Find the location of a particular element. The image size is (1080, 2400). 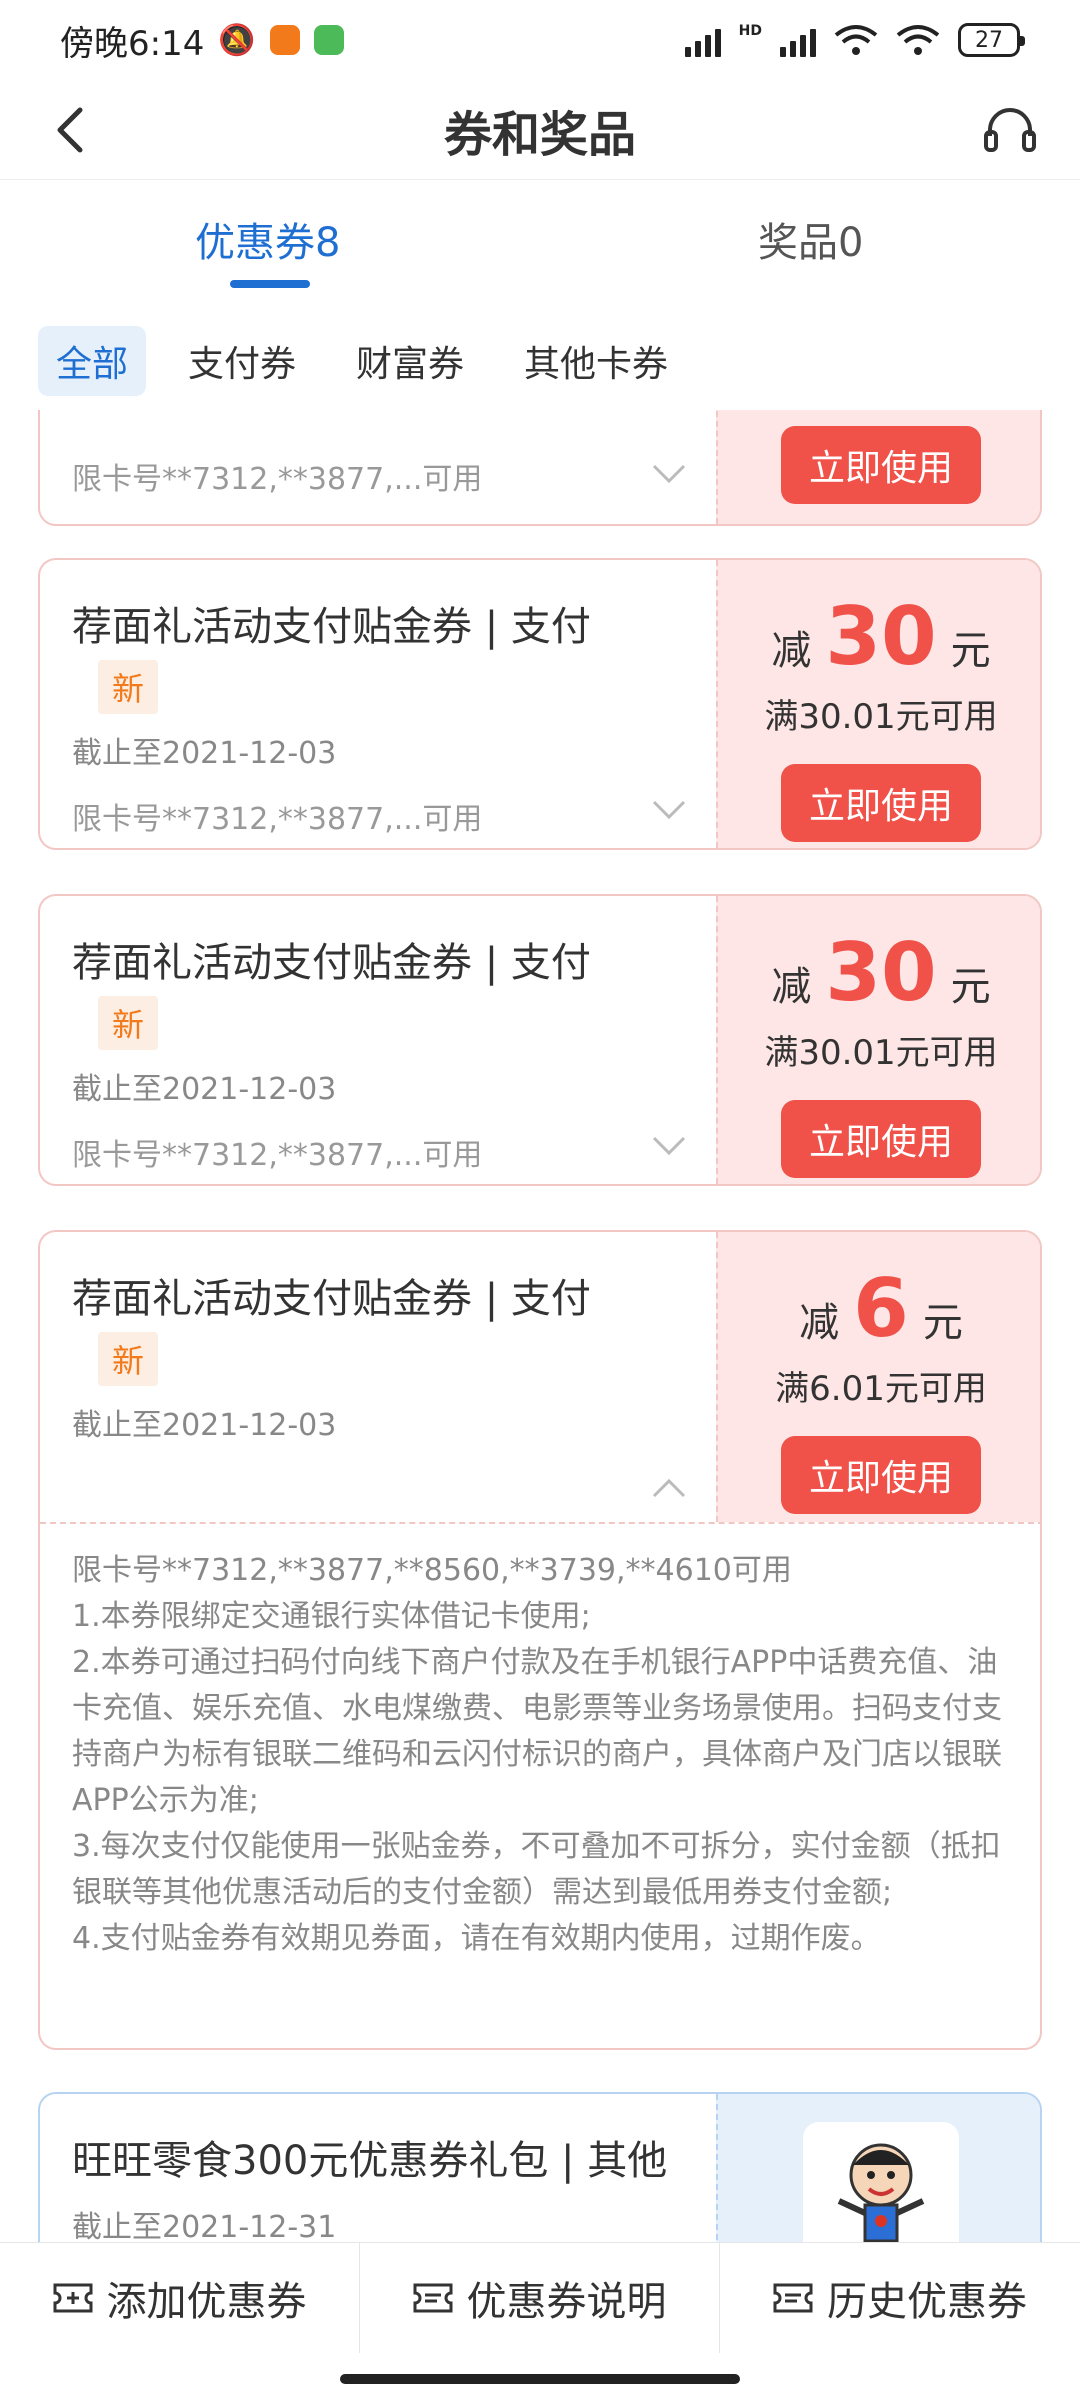

coupon-title: 旺旺零食300元优惠券礼包 | 其他 is located at coordinates (370, 2161).